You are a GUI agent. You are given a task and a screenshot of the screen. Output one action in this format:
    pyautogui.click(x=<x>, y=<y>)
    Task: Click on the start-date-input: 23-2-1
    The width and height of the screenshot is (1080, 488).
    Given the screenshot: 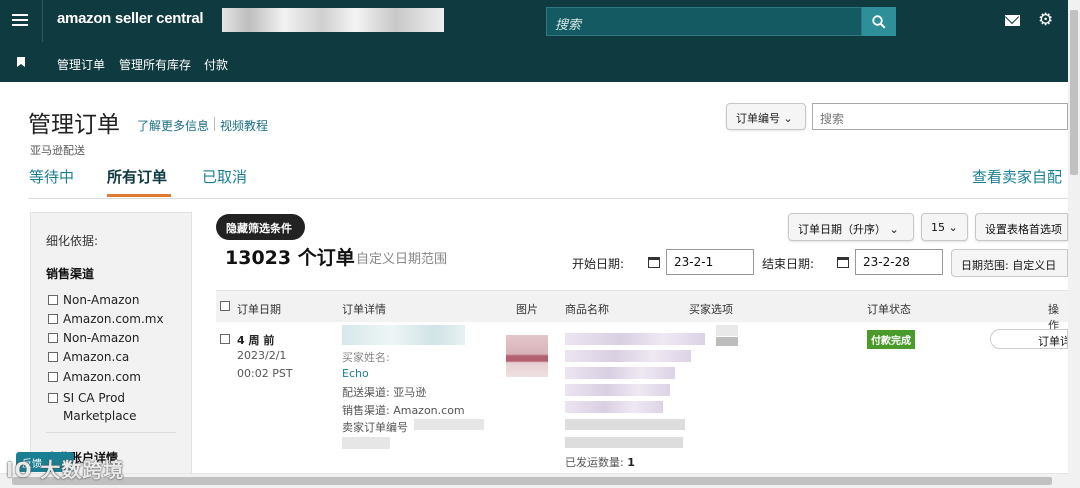 What is the action you would take?
    pyautogui.click(x=710, y=262)
    